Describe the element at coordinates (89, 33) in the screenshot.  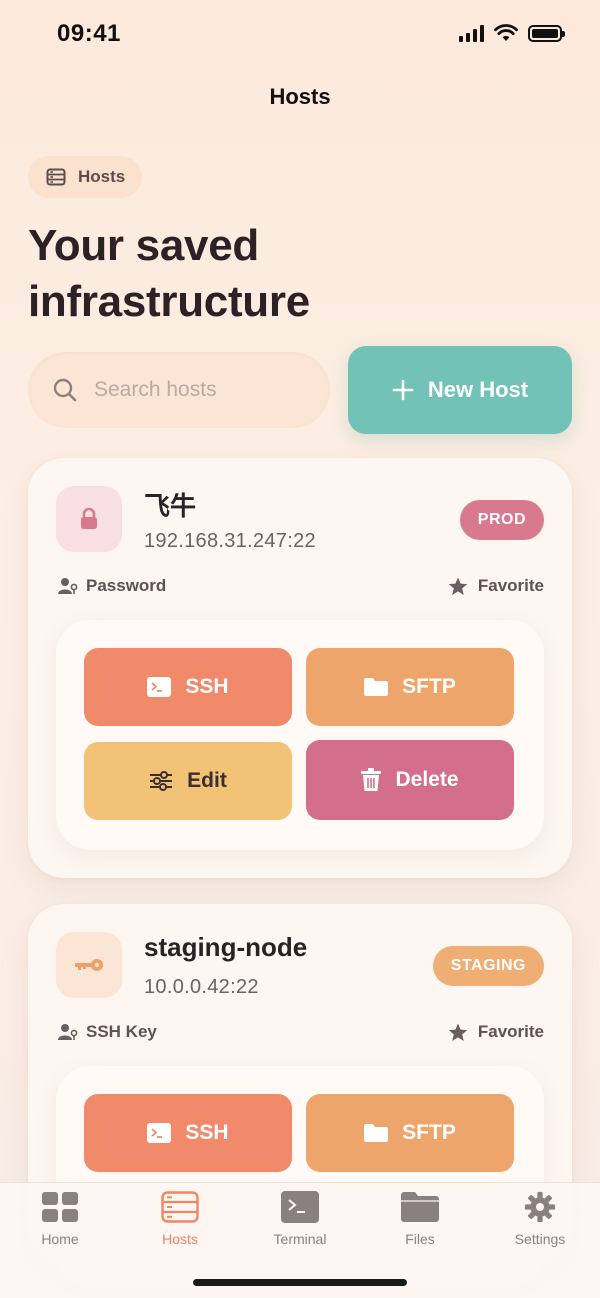
I see `status-time: 09:41` at that location.